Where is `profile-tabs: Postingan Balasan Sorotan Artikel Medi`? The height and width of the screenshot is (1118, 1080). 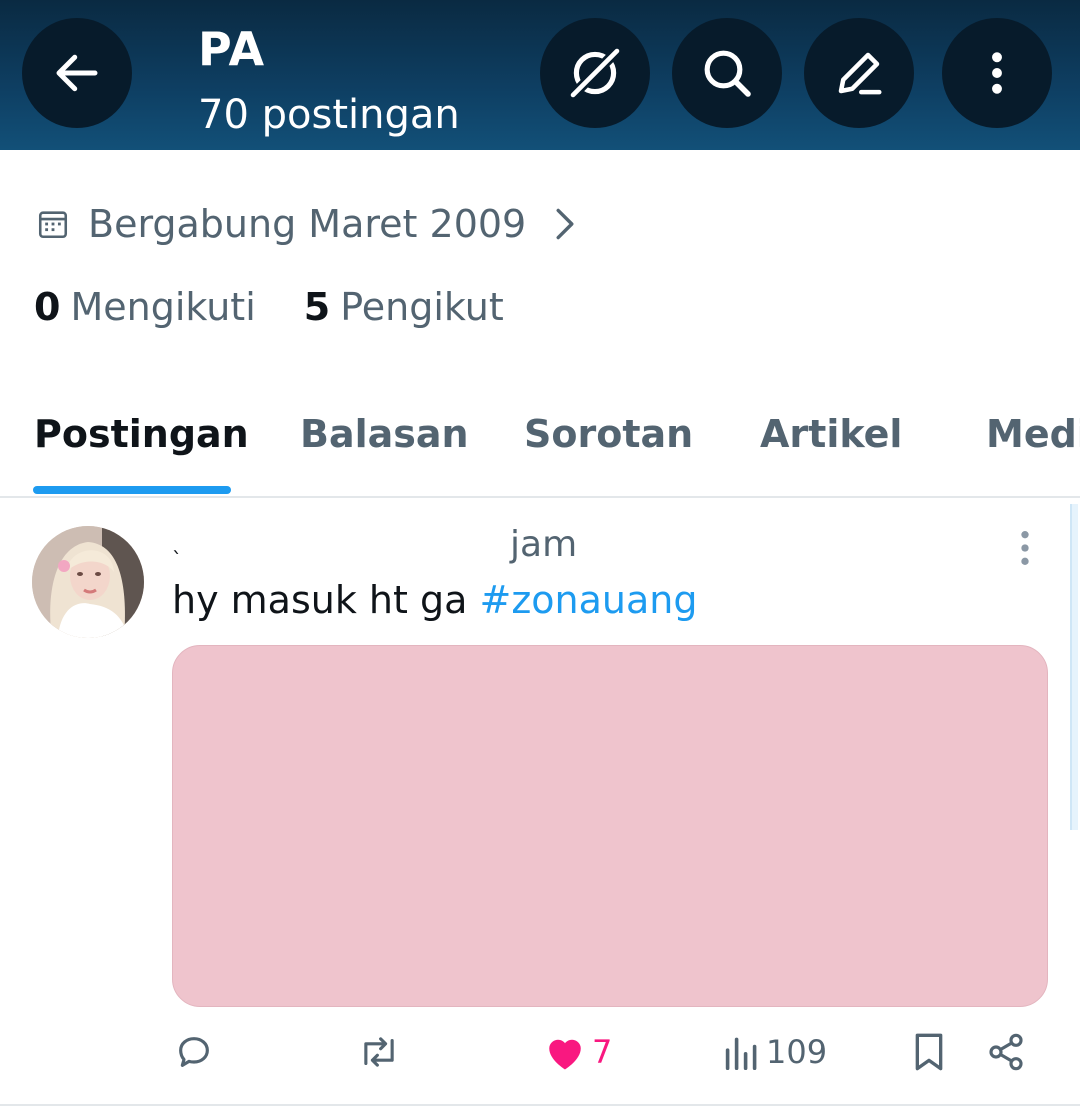
profile-tabs: Postingan Balasan Sorotan Artikel Medi is located at coordinates (540, 448).